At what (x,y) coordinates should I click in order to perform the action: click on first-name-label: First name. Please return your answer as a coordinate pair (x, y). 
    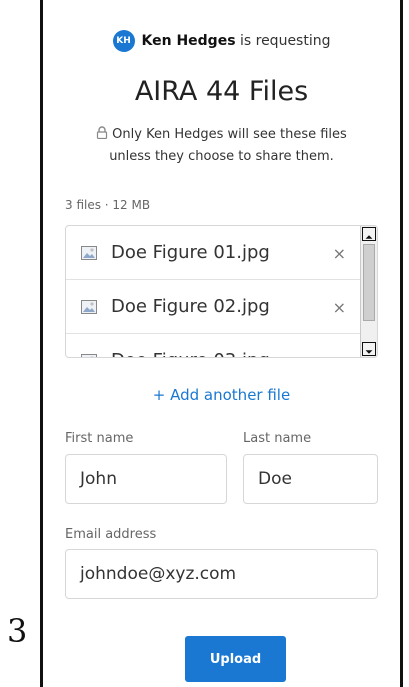
    Looking at the image, I should click on (99, 438).